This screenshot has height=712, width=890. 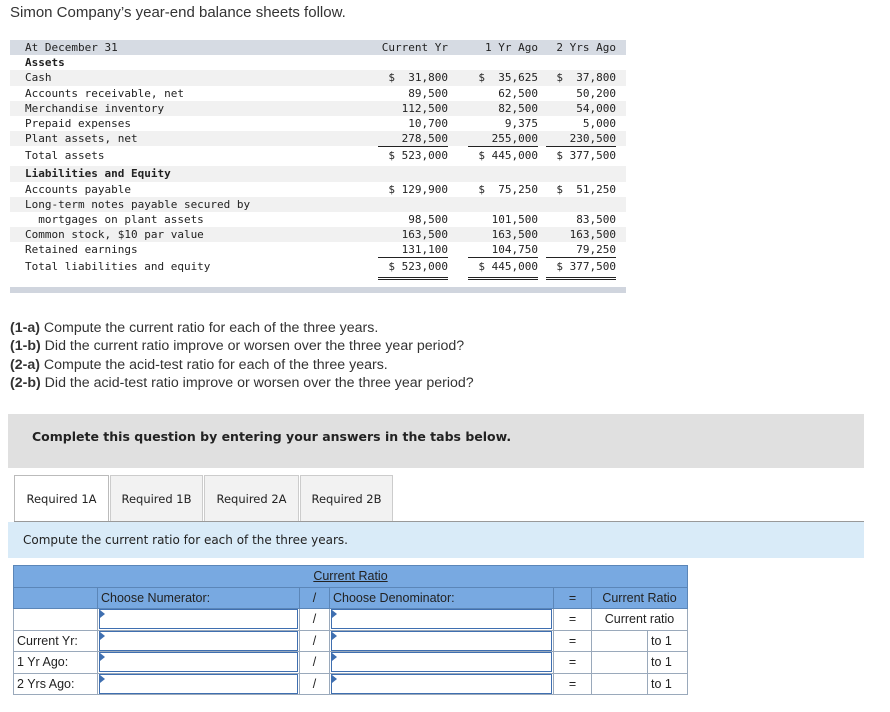 What do you see at coordinates (503, 269) in the screenshot?
I see `value: $ 445,000` at bounding box center [503, 269].